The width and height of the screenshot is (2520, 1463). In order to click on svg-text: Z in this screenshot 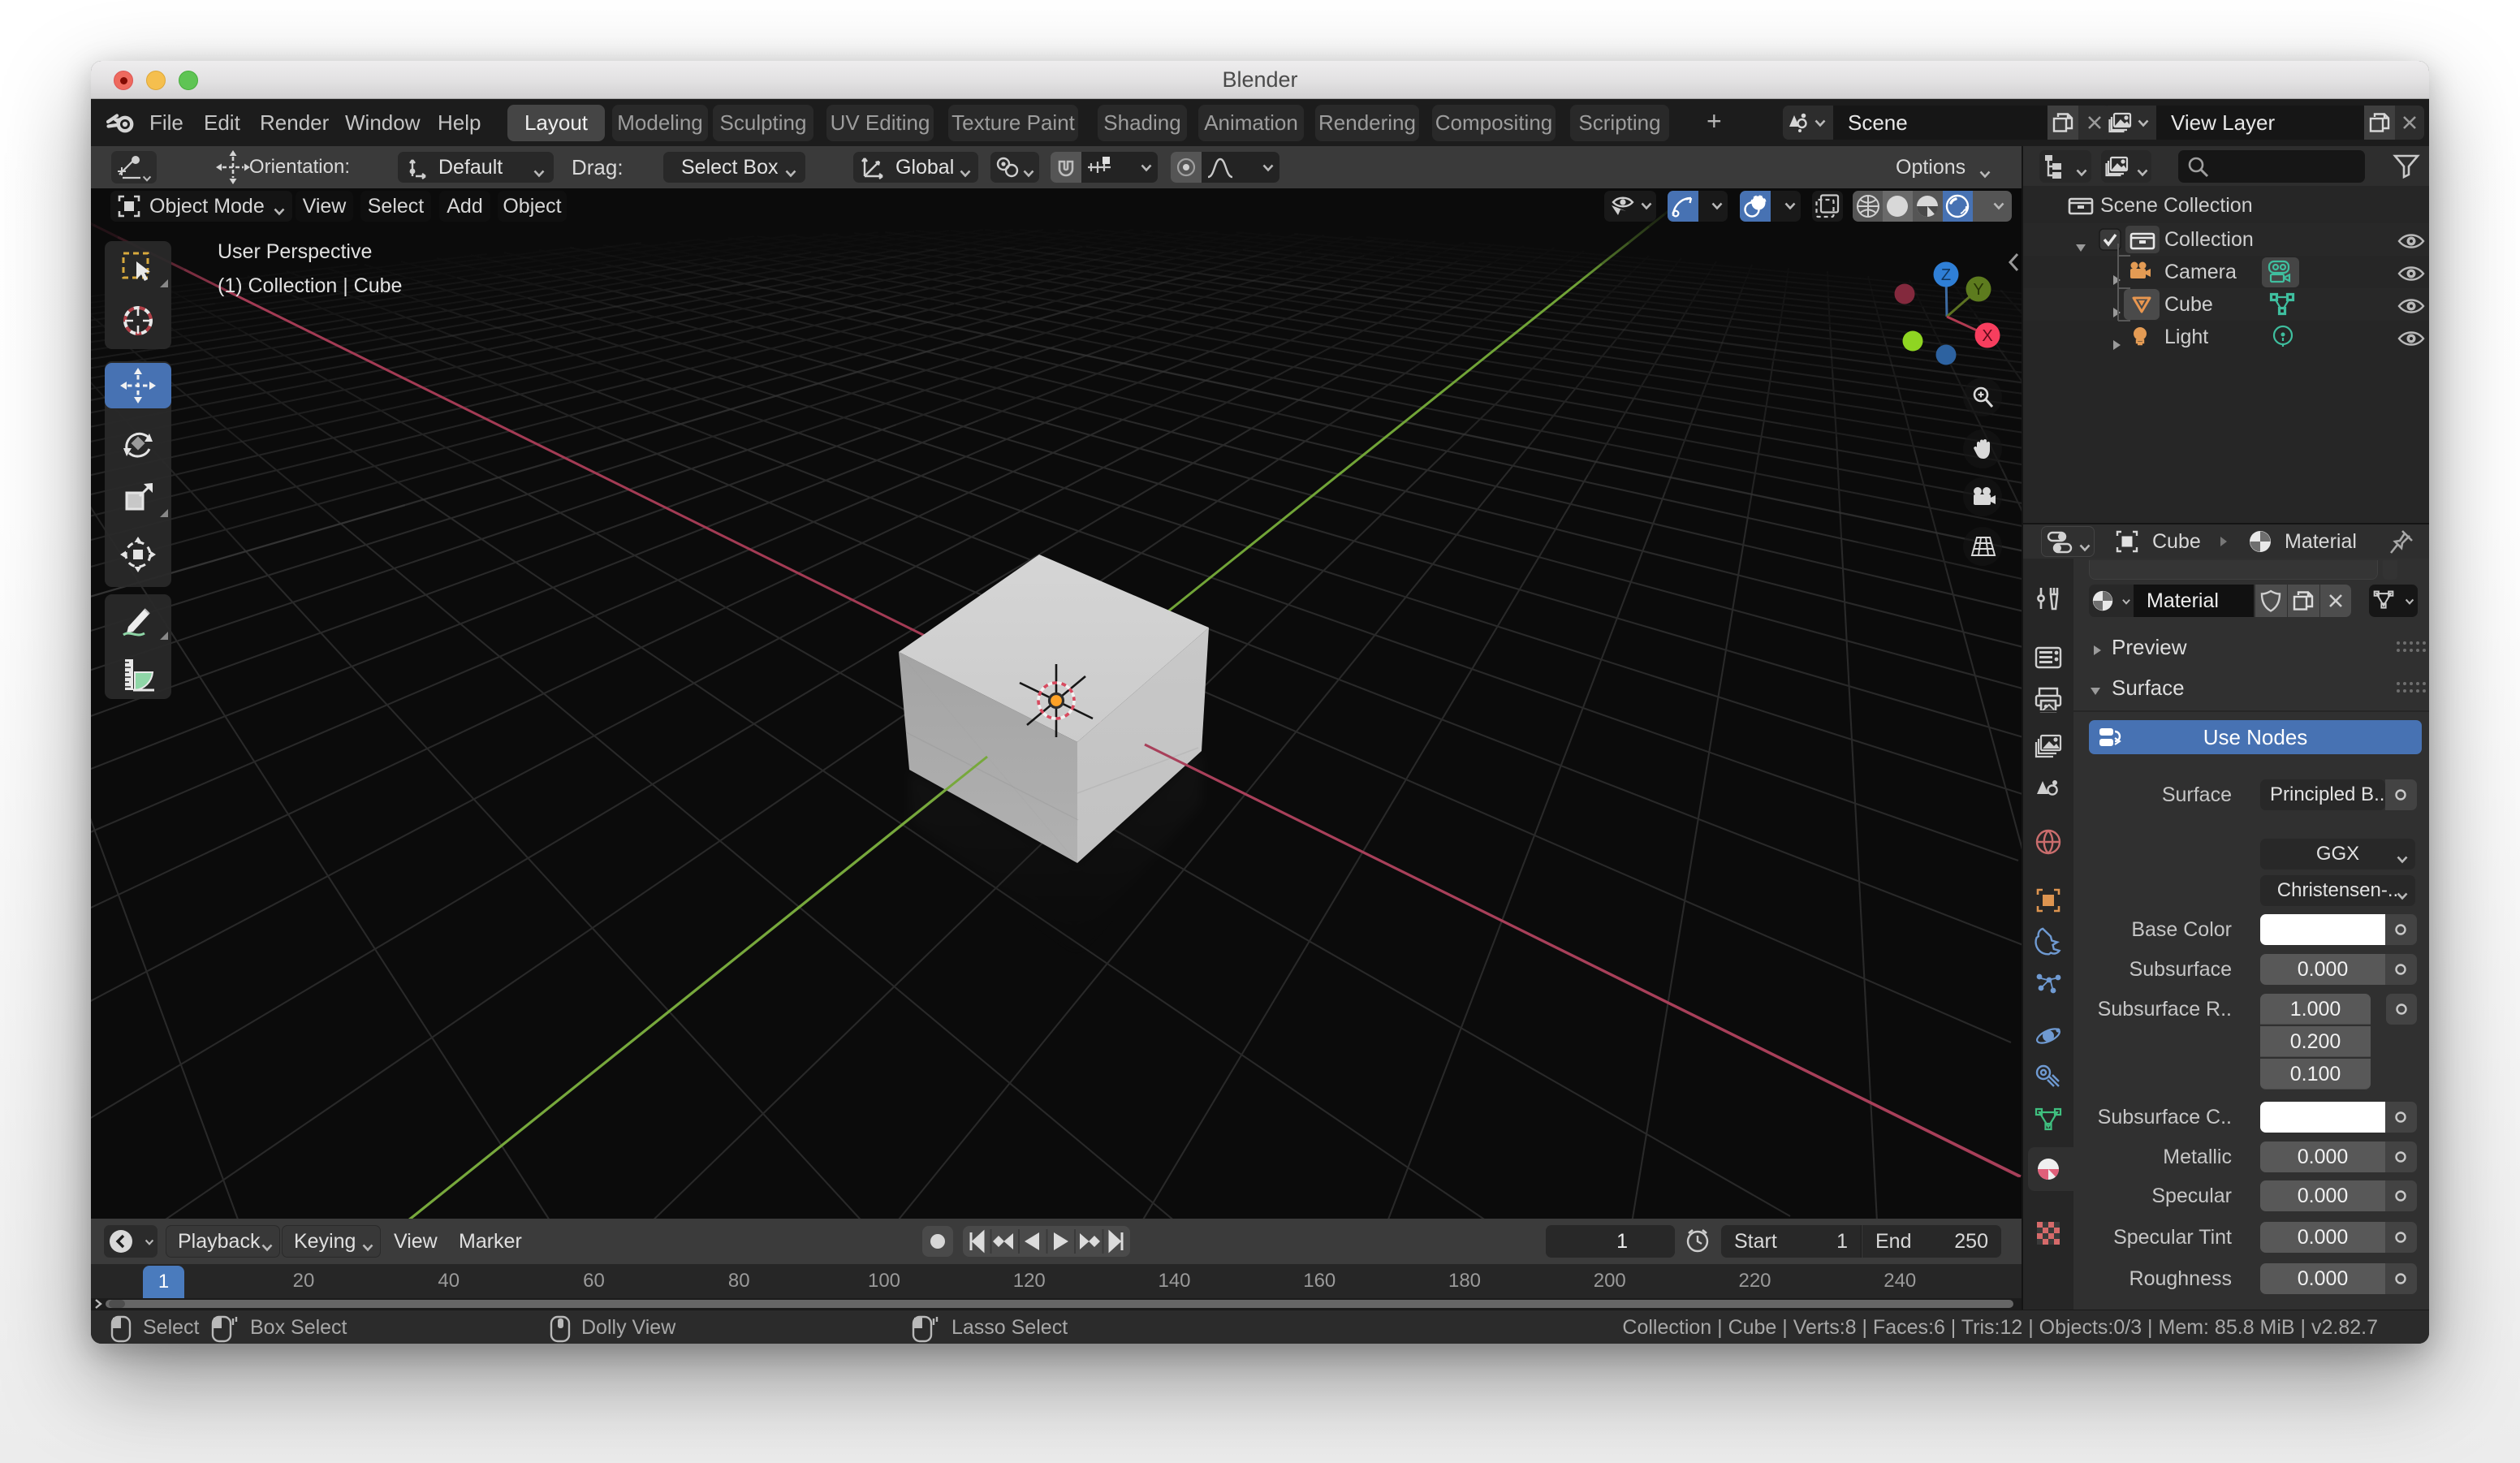, I will do `click(1946, 275)`.